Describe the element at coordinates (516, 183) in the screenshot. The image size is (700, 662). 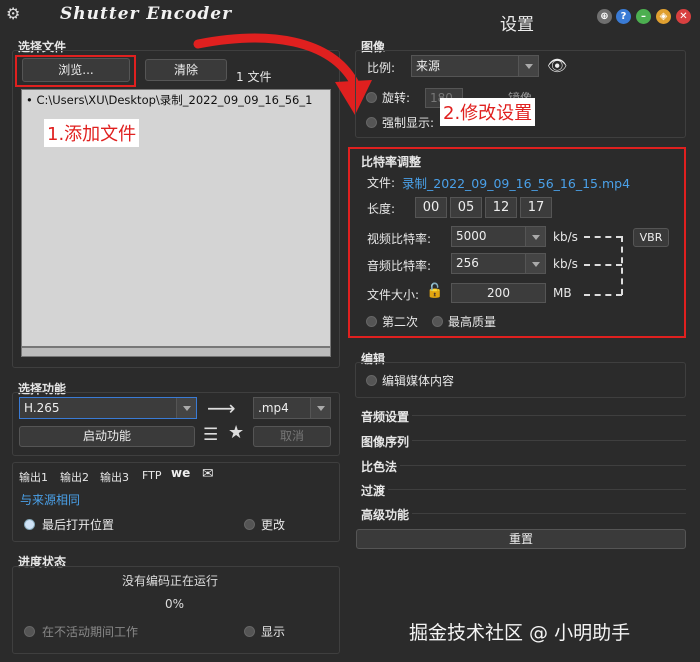
I see `file-name: 录制_2022_09_09_16_56_16_15.mp4` at that location.